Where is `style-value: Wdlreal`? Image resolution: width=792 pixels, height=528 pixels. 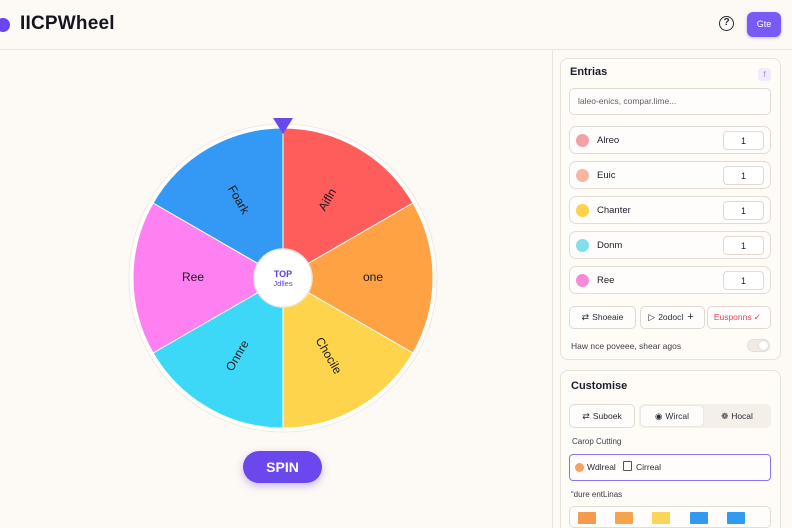
style-value: Wdlreal is located at coordinates (601, 467).